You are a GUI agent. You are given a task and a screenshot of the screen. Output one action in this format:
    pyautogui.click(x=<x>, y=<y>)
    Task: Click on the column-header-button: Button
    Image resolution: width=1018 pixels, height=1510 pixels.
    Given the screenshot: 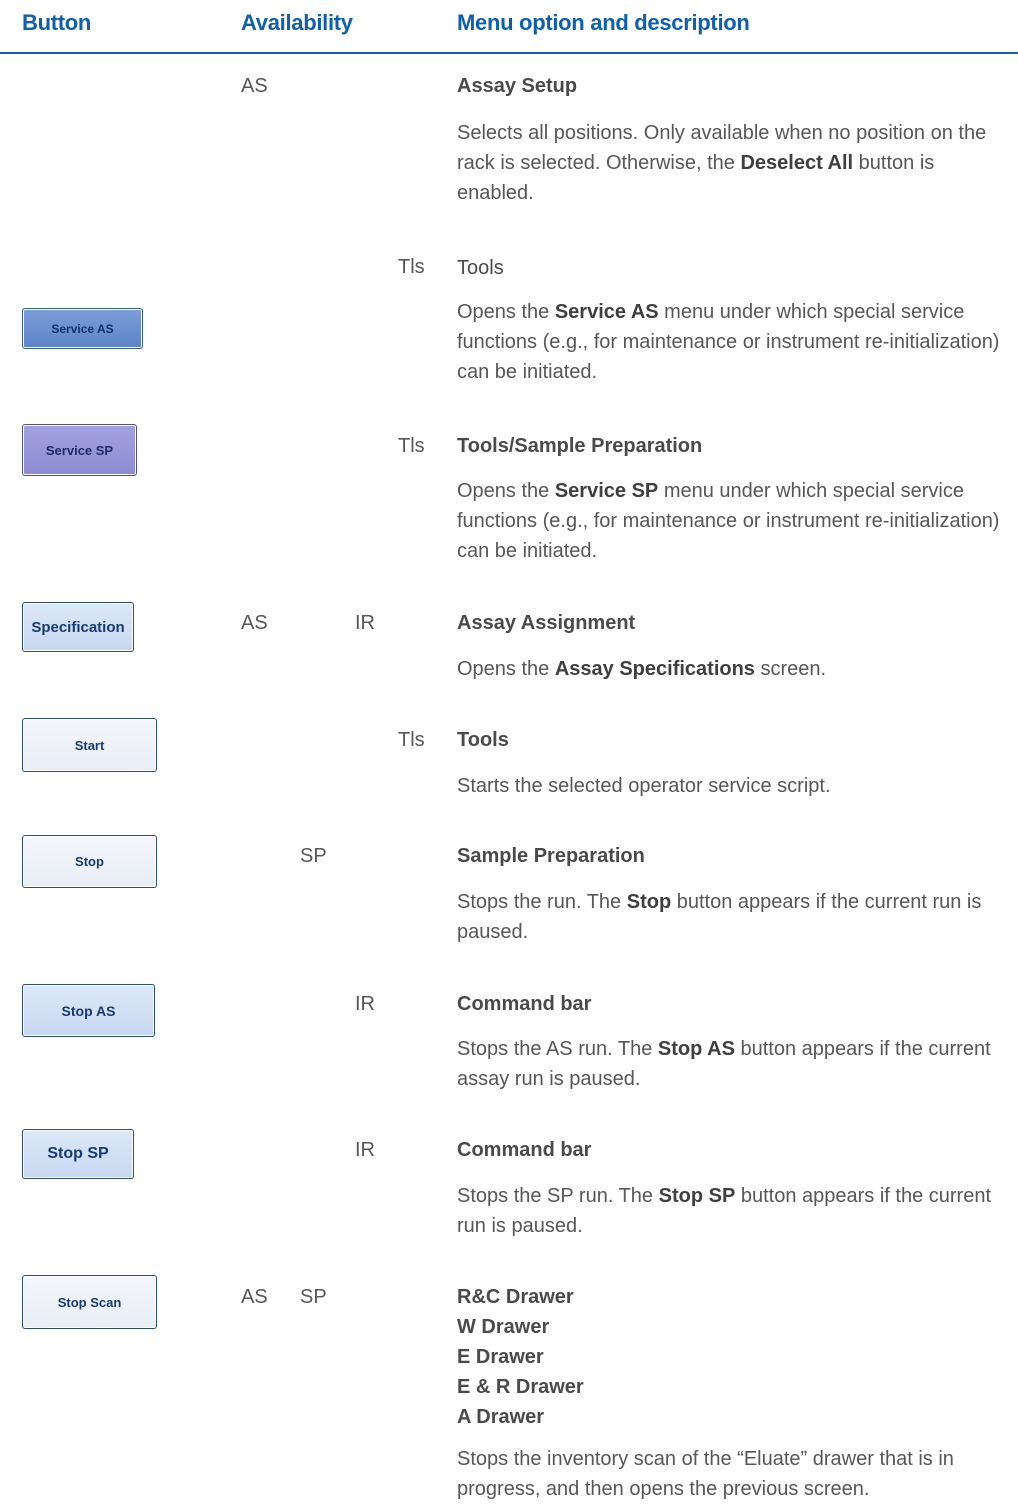 What is the action you would take?
    pyautogui.click(x=57, y=22)
    